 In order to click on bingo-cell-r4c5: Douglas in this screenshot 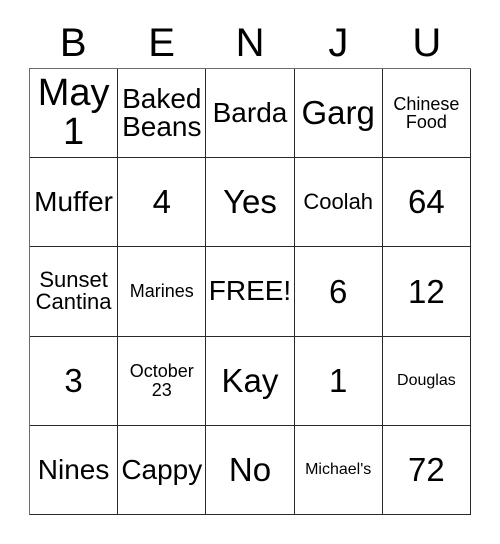, I will do `click(426, 381)`.